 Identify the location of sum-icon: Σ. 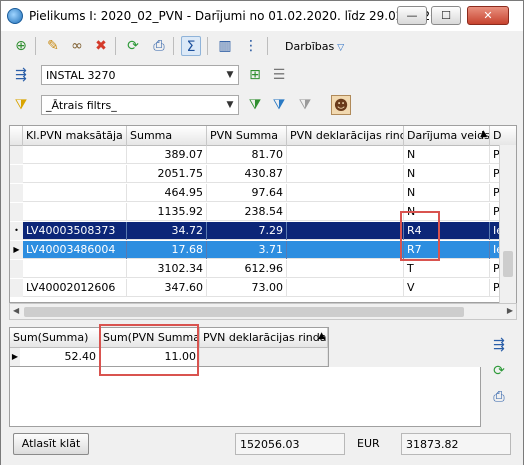
(191, 46).